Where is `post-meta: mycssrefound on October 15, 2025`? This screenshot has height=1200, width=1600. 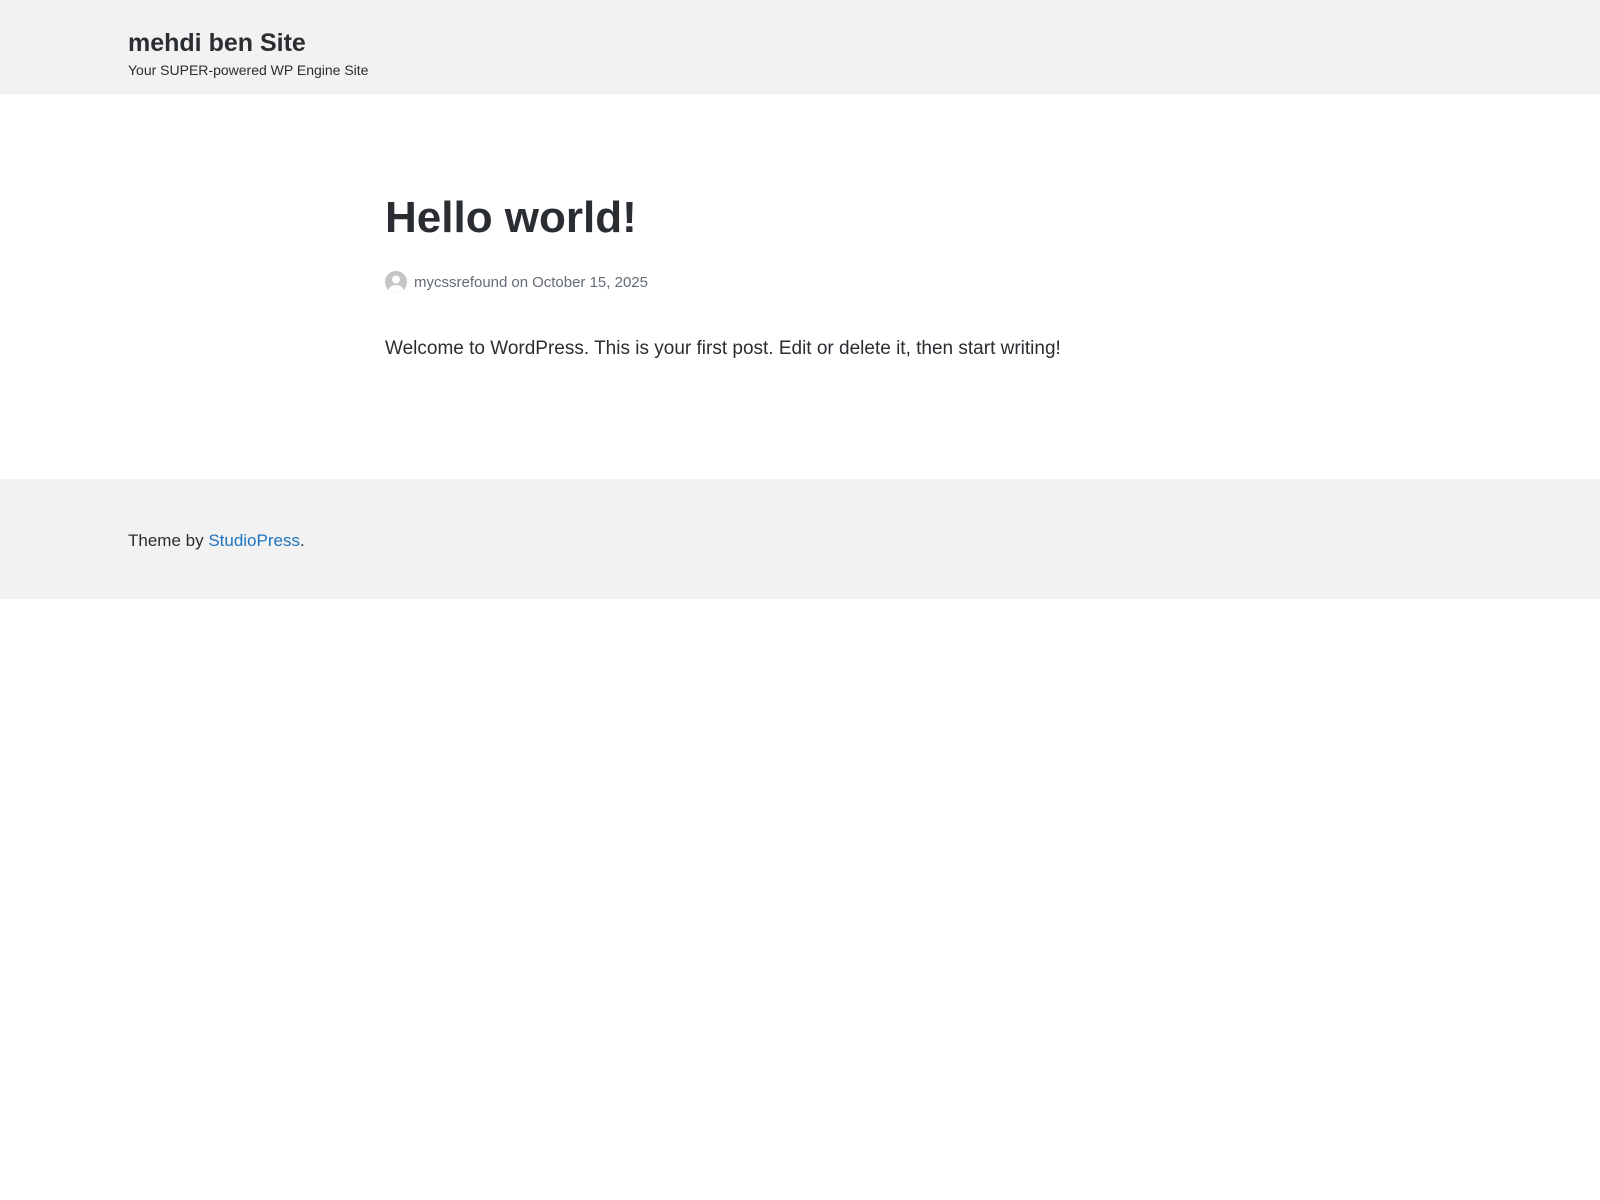
post-meta: mycssrefound on October 15, 2025 is located at coordinates (800, 282).